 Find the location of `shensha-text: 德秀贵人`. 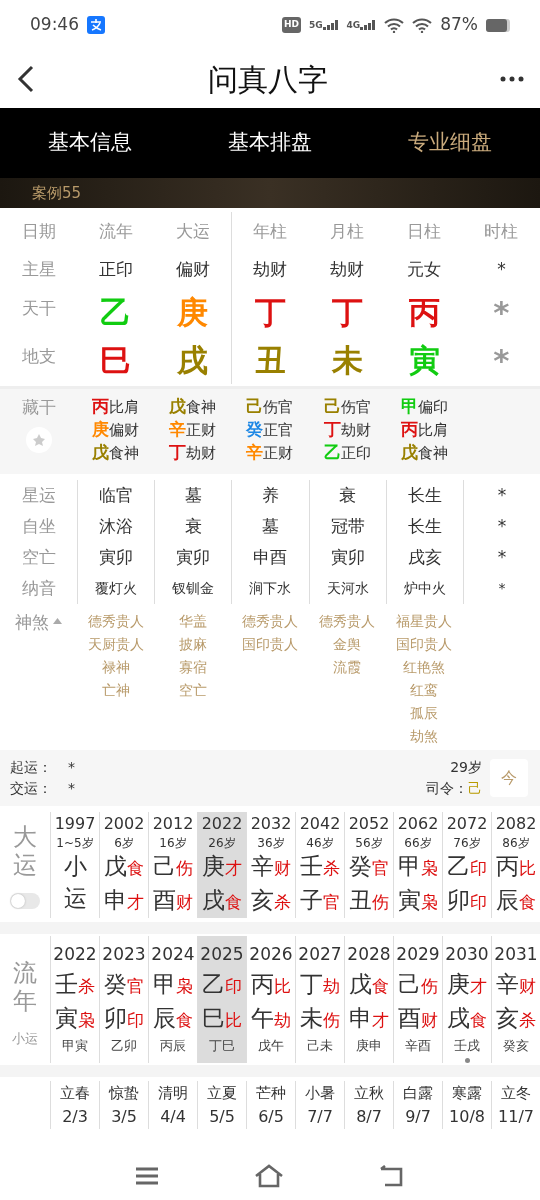

shensha-text: 德秀贵人 is located at coordinates (115, 621).